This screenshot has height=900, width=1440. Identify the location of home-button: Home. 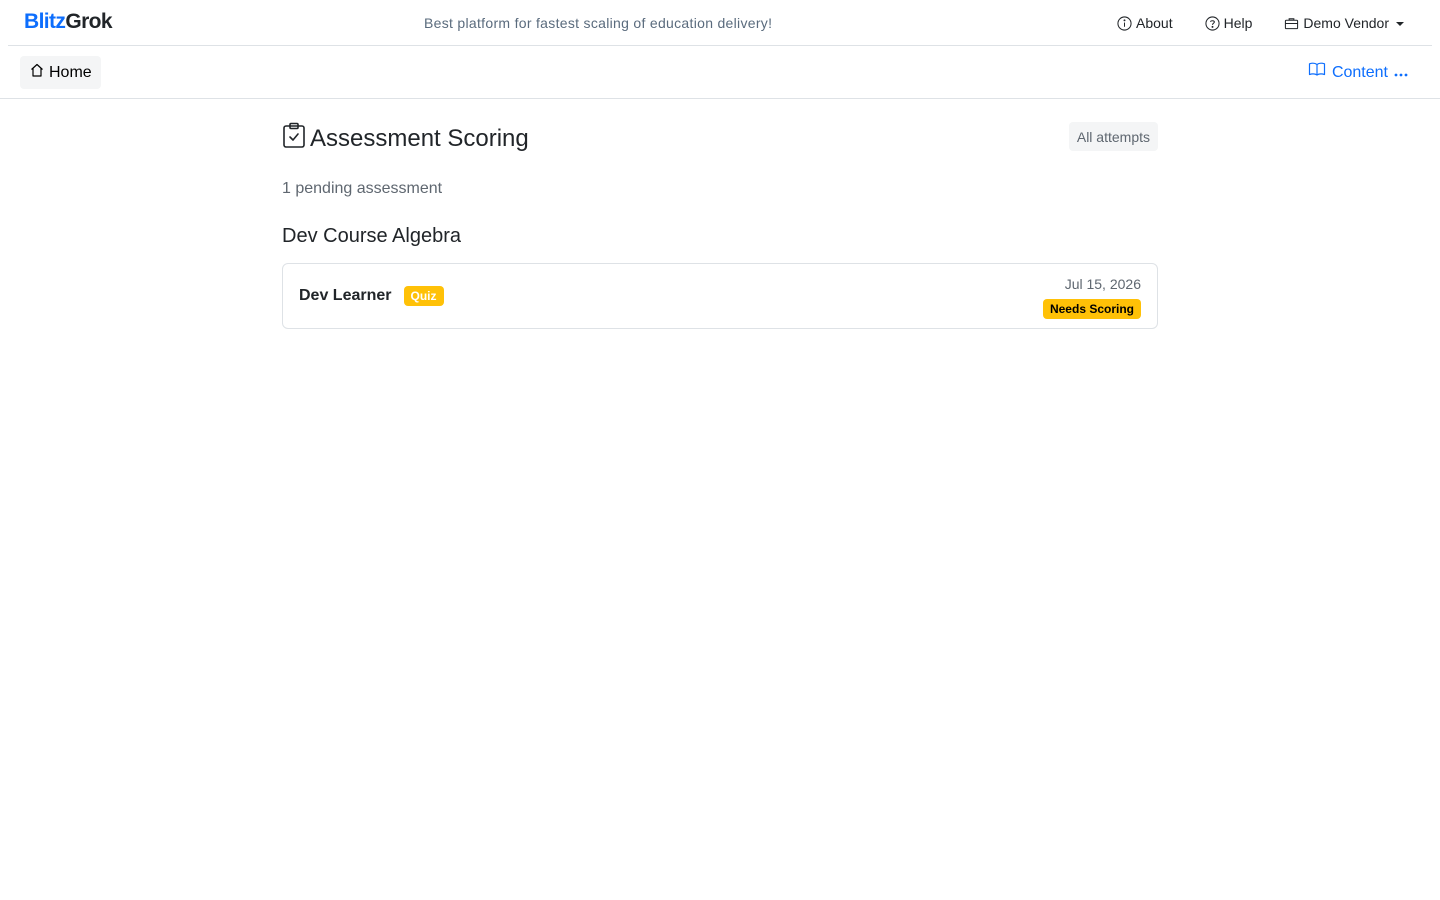
(60, 72).